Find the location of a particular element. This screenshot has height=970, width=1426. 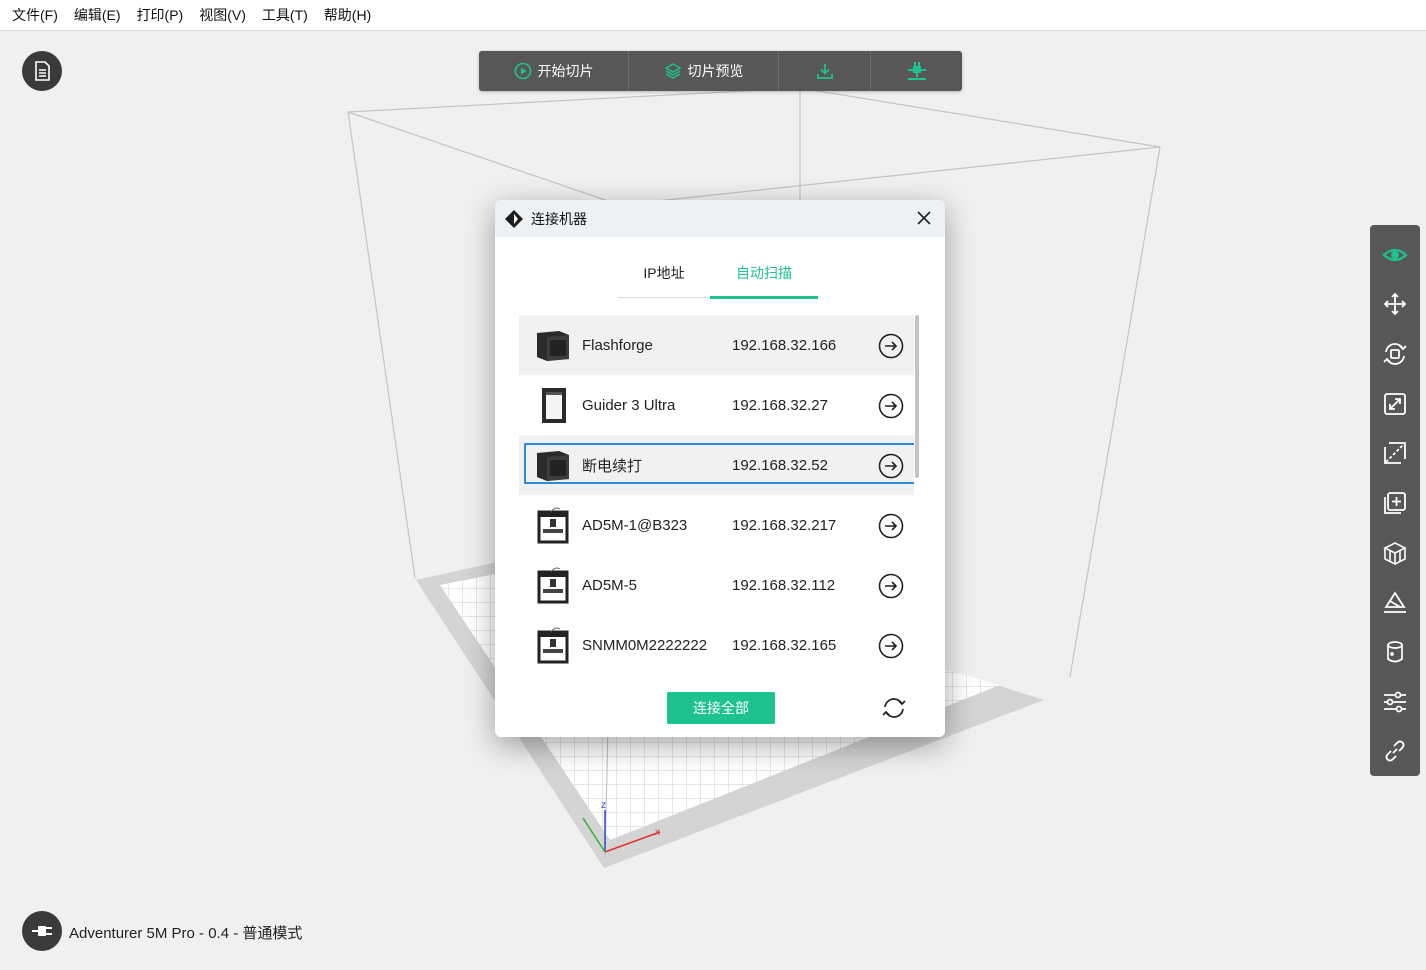

rotate-button is located at coordinates (1395, 354).